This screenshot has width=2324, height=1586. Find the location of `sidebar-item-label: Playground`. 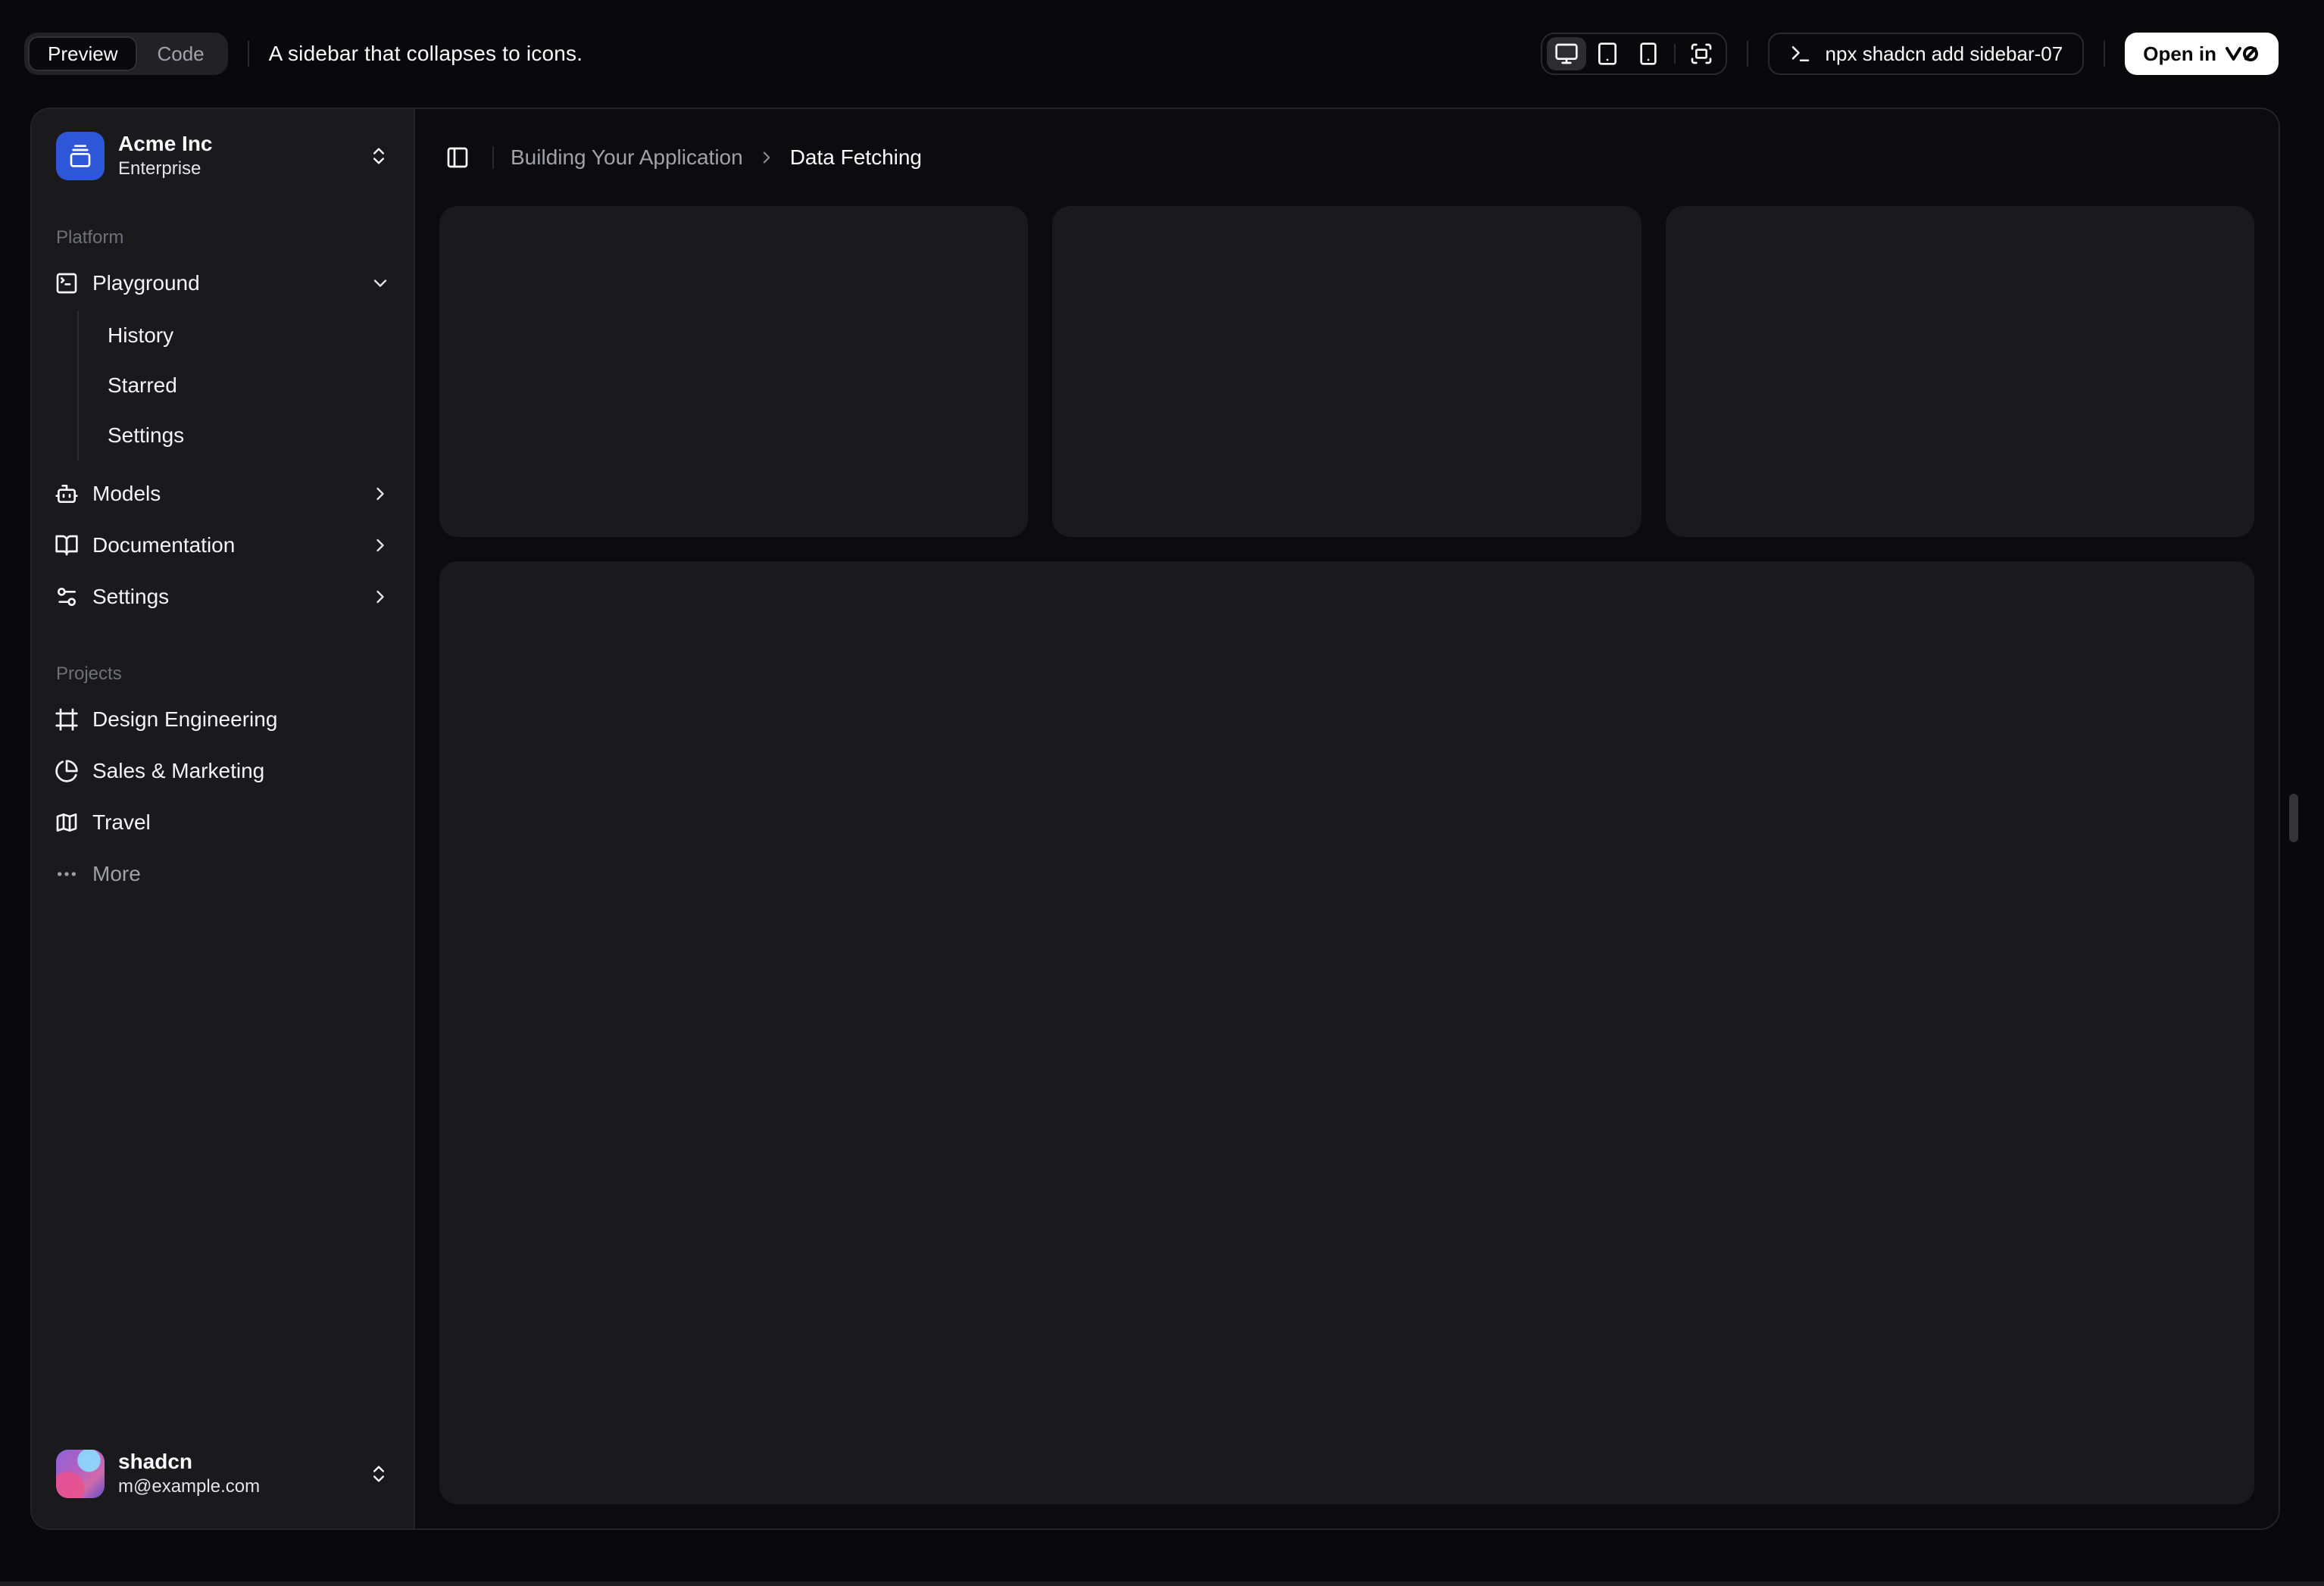

sidebar-item-label: Playground is located at coordinates (146, 283).